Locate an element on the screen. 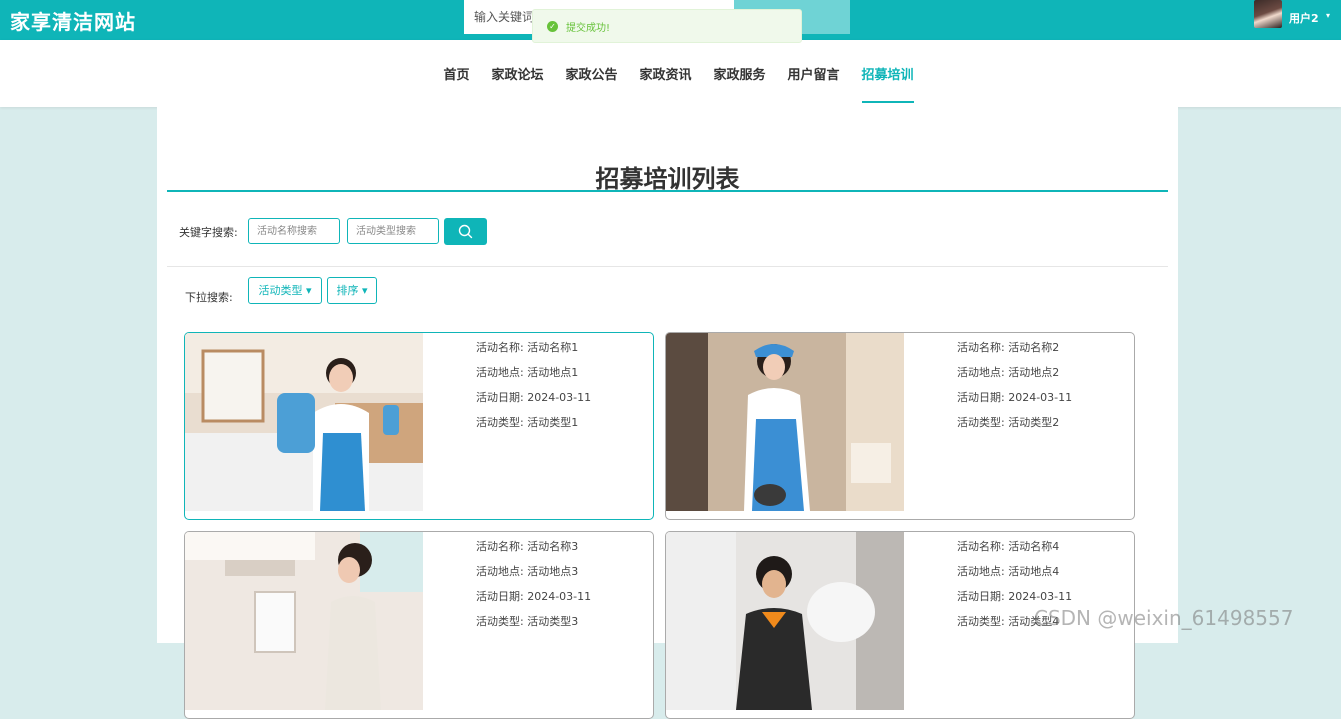  activity-type: 活动类型2 is located at coordinates (1034, 422).